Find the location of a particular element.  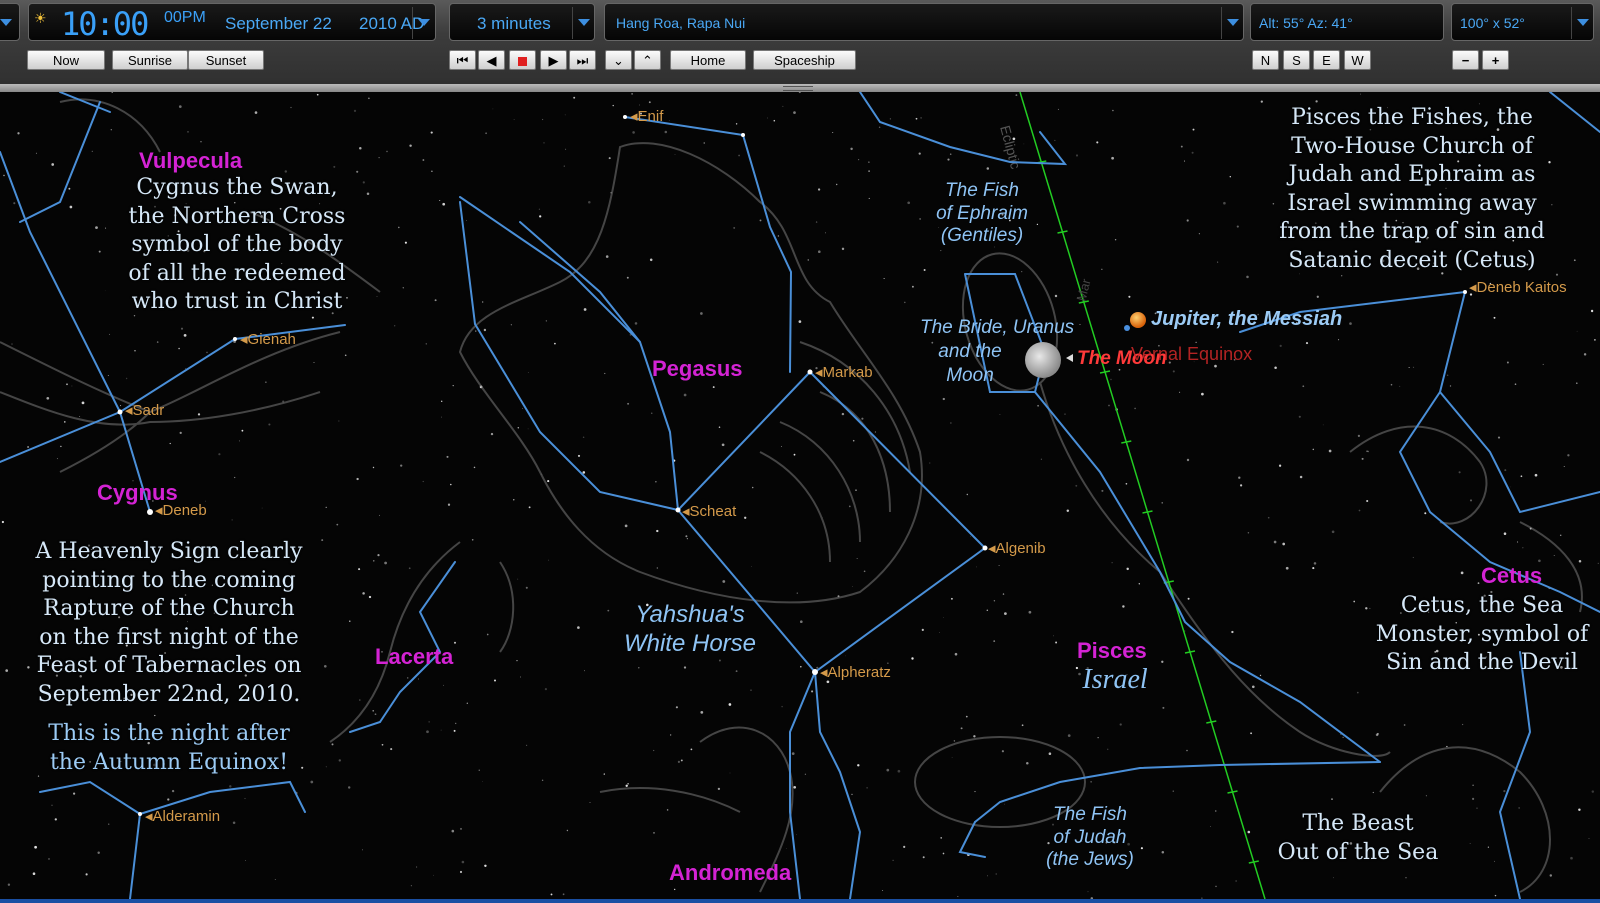

now-button: Now is located at coordinates (66, 60).